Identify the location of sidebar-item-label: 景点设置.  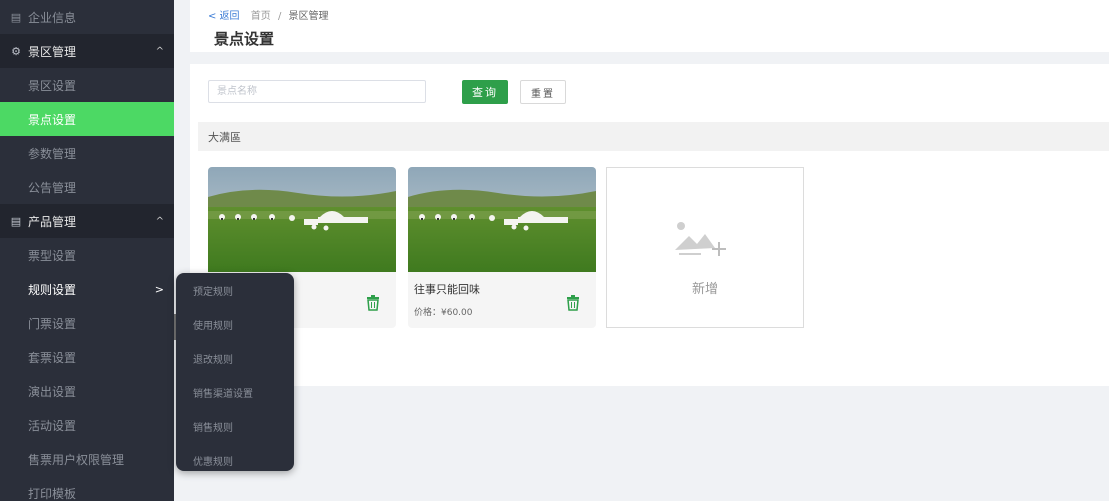
(52, 119).